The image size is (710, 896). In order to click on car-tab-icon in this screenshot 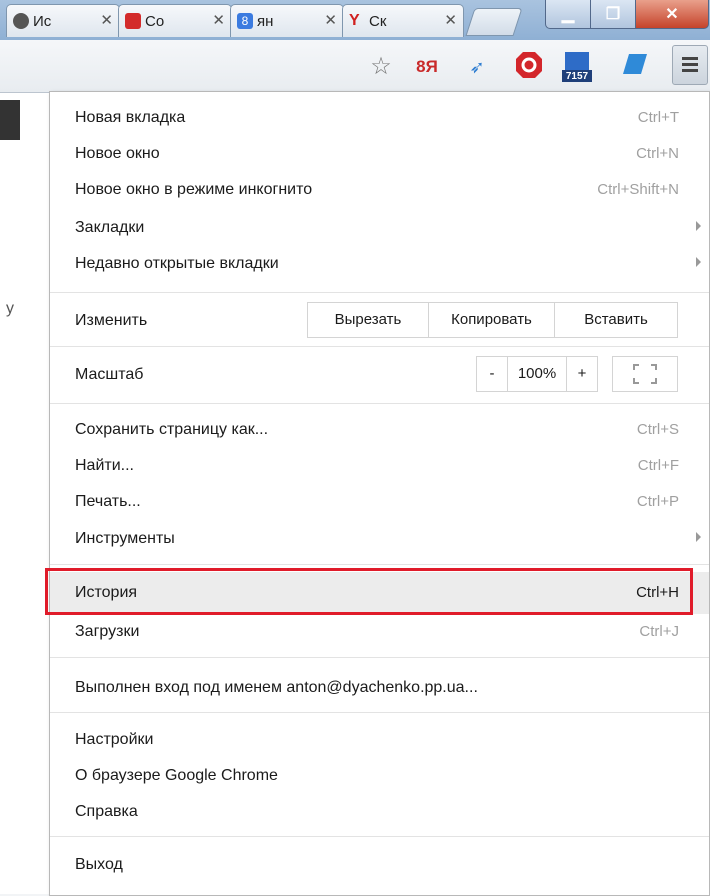, I will do `click(133, 21)`.